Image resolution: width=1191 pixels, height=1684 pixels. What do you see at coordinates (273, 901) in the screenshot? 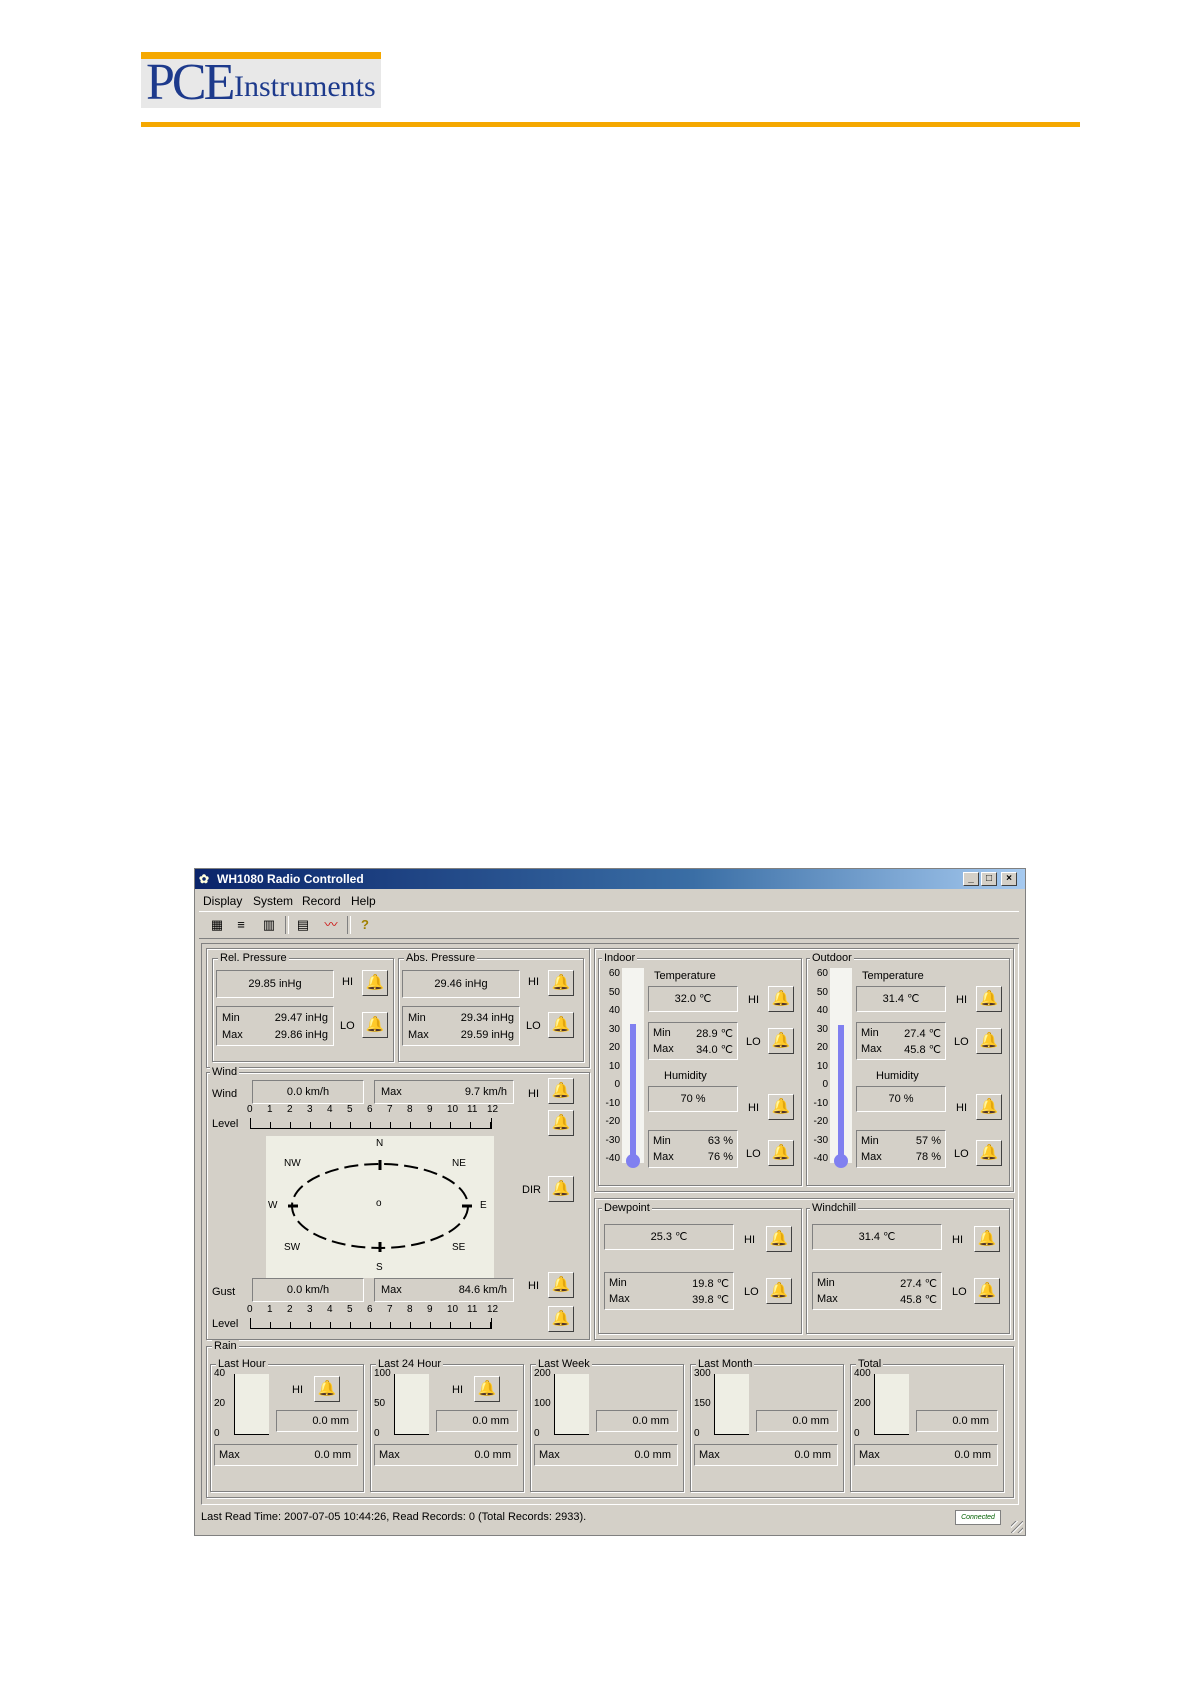
I see `menu-system: System` at bounding box center [273, 901].